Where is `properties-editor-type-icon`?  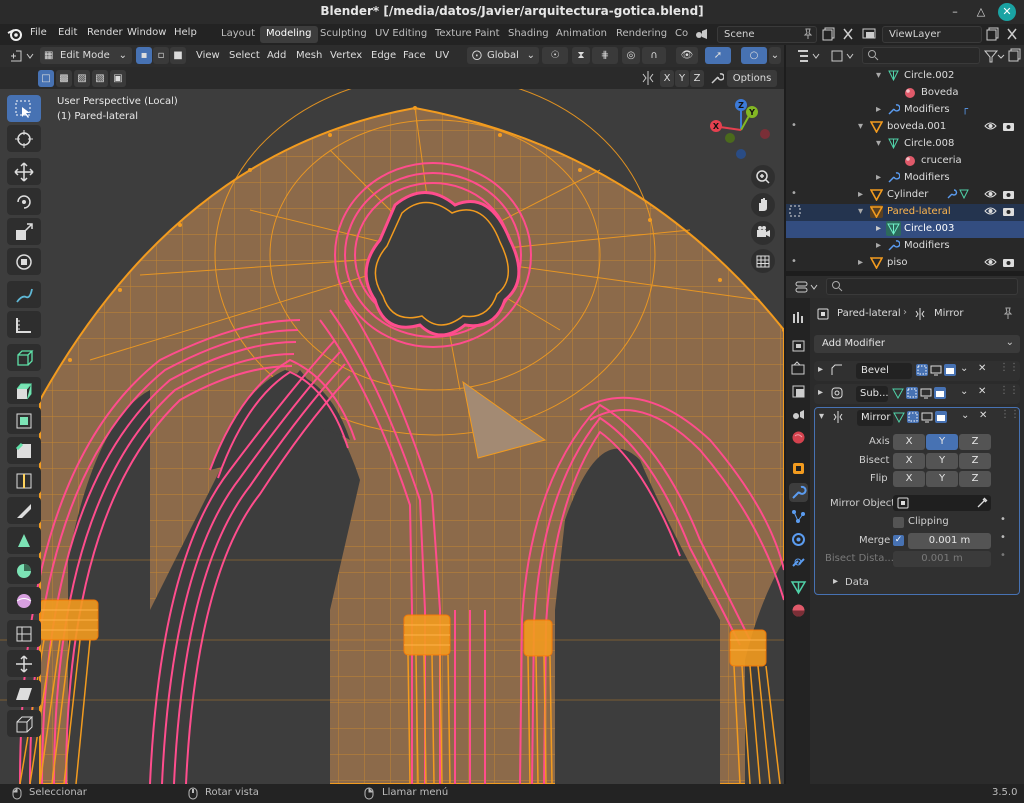 properties-editor-type-icon is located at coordinates (807, 288).